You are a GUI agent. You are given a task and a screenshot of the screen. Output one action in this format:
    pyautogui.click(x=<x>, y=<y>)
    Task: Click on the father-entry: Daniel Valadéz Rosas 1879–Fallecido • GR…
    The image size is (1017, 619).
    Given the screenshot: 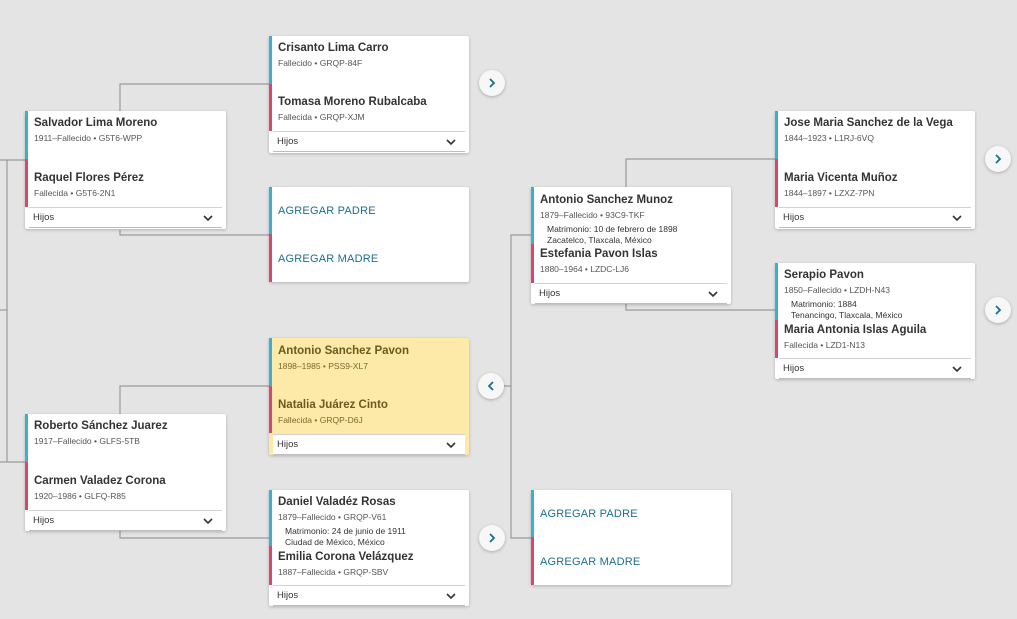 What is the action you would take?
    pyautogui.click(x=369, y=518)
    